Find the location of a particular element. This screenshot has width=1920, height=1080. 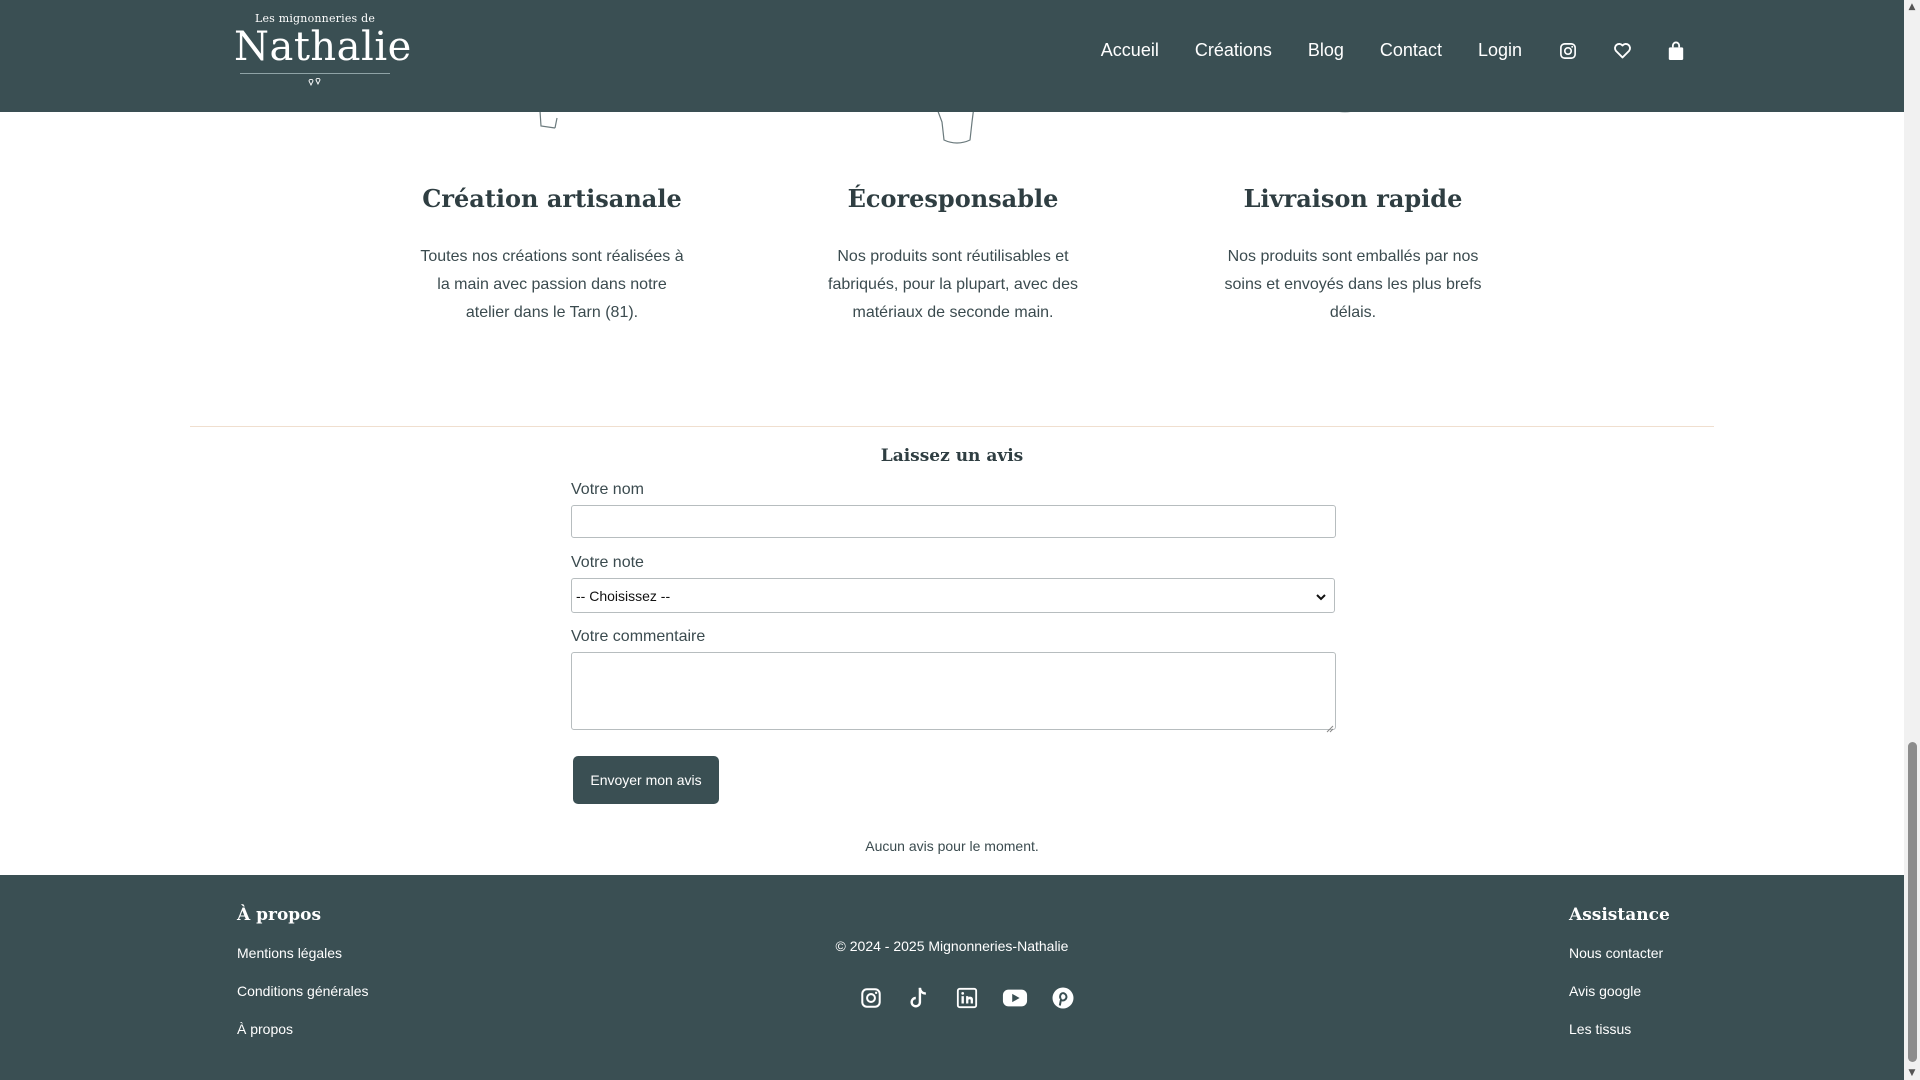

review-form-title: Laissez un avis is located at coordinates (952, 456).